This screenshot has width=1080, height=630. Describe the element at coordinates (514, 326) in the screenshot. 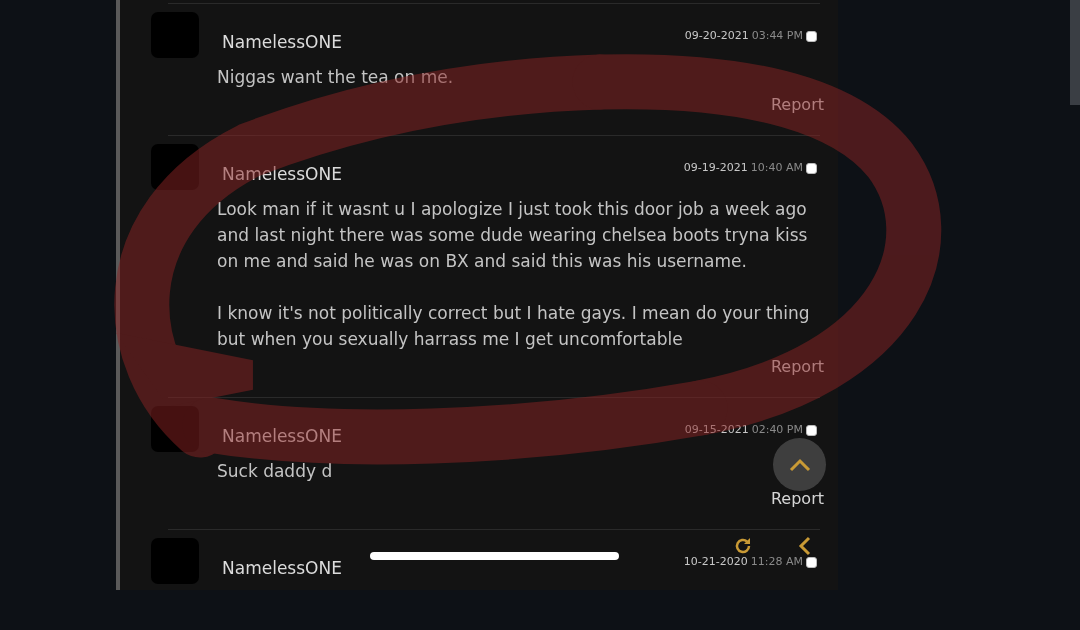

I see `comment-text: I know it's not politically correct but I hate gays. I mean do your thing but when you sexually harrass me I get uncomfortable` at that location.